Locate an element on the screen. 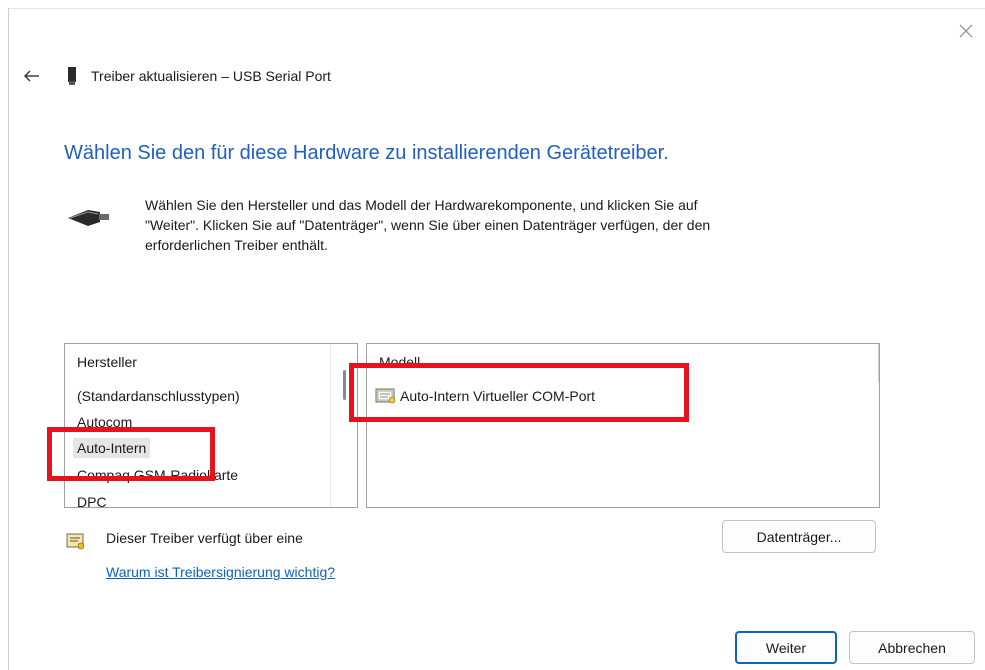  back-arrow-icon is located at coordinates (31, 76).